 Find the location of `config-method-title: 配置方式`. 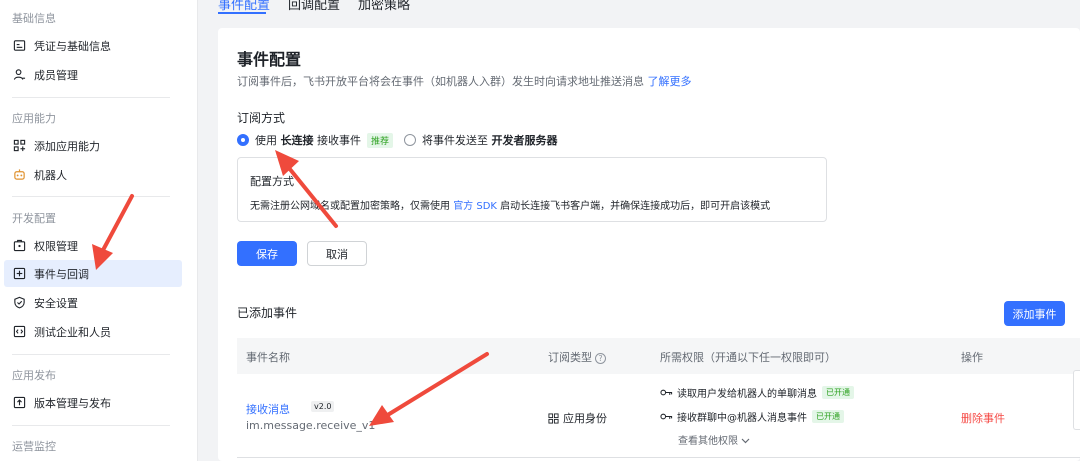

config-method-title: 配置方式 is located at coordinates (272, 181).